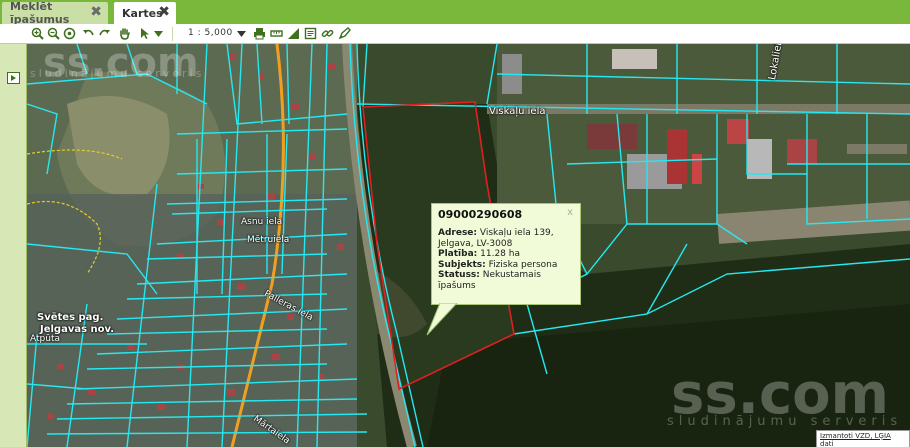 The height and width of the screenshot is (447, 910). I want to click on map-toolbar: 1 : 5,000, so click(455, 34).